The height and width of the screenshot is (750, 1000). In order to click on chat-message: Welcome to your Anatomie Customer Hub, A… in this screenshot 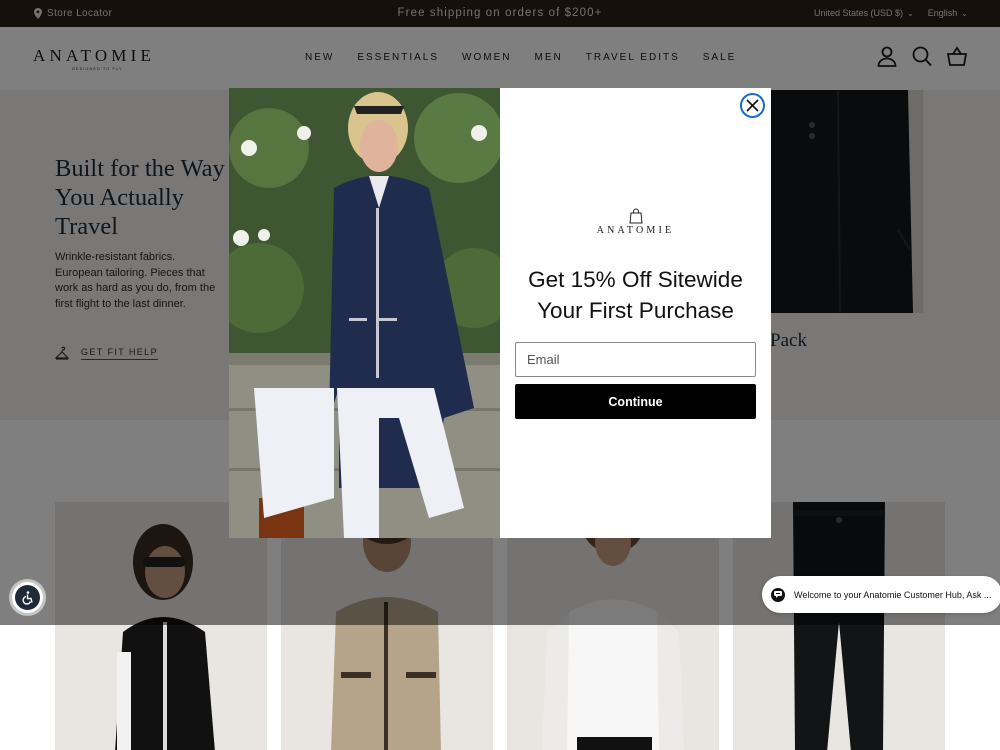, I will do `click(893, 594)`.